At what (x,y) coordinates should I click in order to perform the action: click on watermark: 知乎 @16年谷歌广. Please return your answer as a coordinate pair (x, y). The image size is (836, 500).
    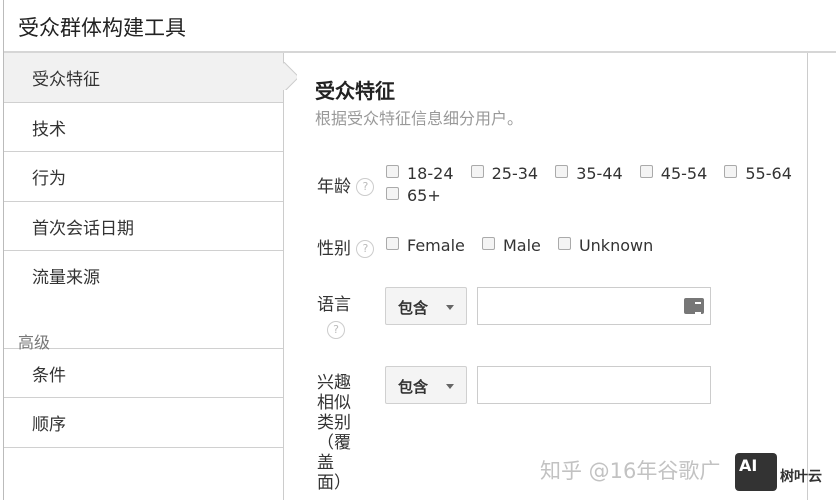
    Looking at the image, I should click on (630, 471).